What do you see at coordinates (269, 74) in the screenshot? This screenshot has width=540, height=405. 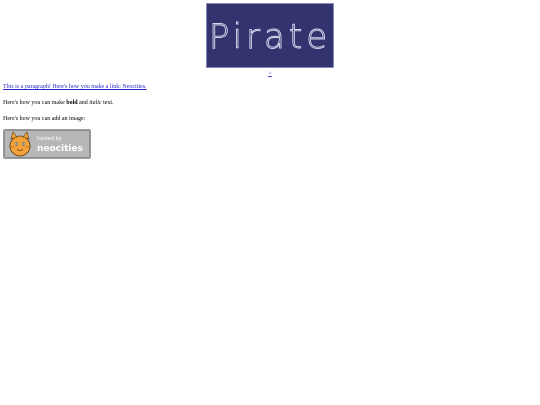 I see `next-arrow-link: >` at bounding box center [269, 74].